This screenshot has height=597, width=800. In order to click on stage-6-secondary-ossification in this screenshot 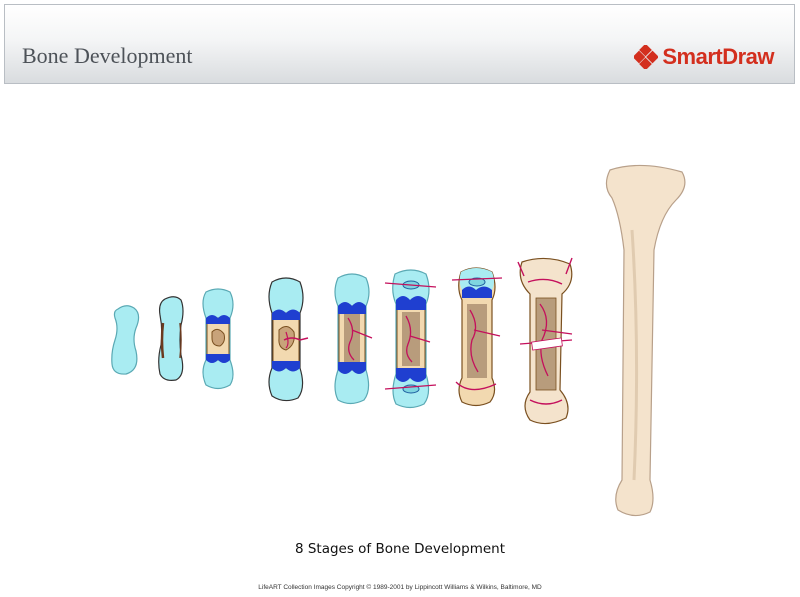, I will do `click(410, 339)`.